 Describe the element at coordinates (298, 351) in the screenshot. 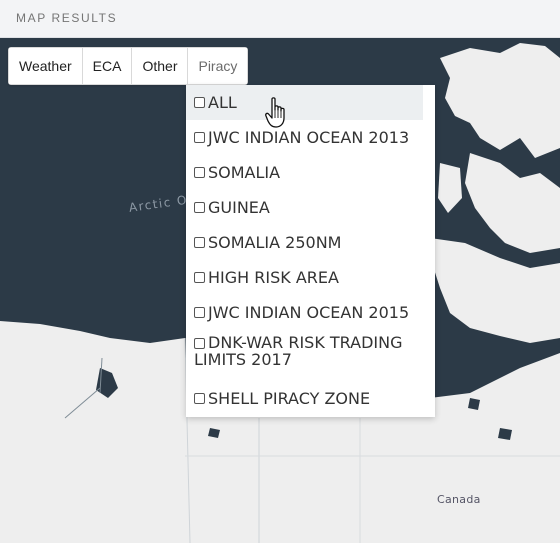

I see `dropdown-item-label: DNK-WAR RISK TRADING LIMITS 2017` at that location.